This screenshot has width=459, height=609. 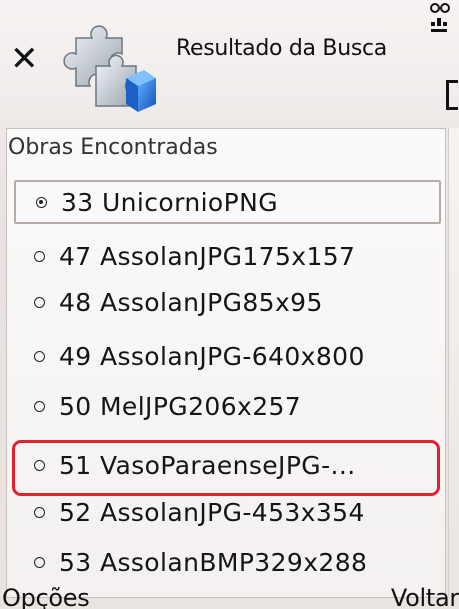 I want to click on network-status-icon, so click(x=440, y=30).